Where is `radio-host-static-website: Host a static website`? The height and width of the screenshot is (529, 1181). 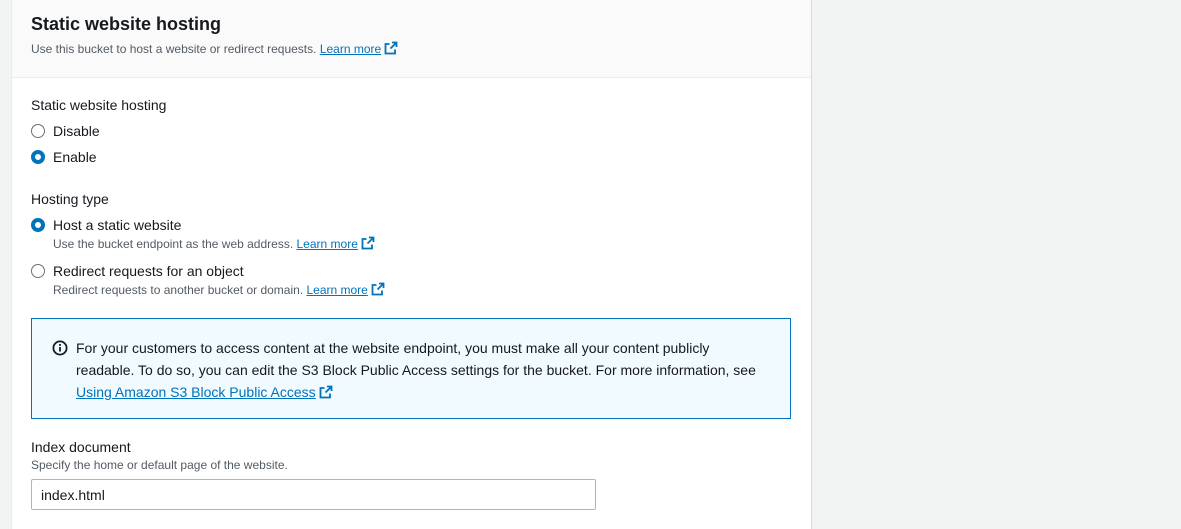
radio-host-static-website: Host a static website is located at coordinates (106, 225).